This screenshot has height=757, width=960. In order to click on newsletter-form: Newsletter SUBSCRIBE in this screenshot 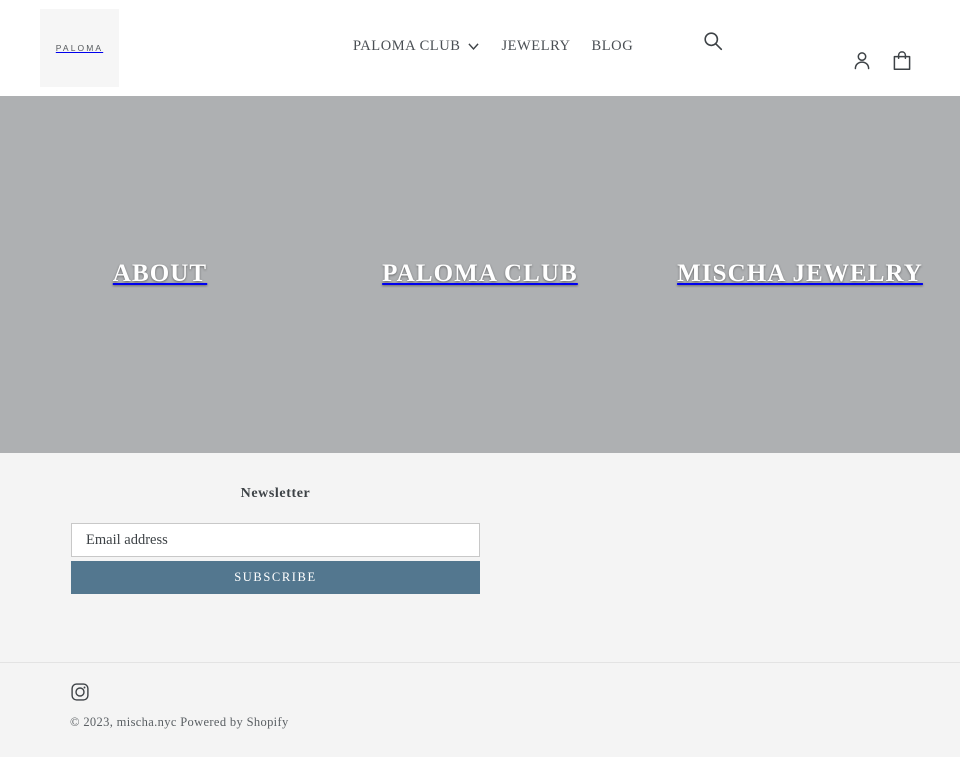, I will do `click(275, 540)`.